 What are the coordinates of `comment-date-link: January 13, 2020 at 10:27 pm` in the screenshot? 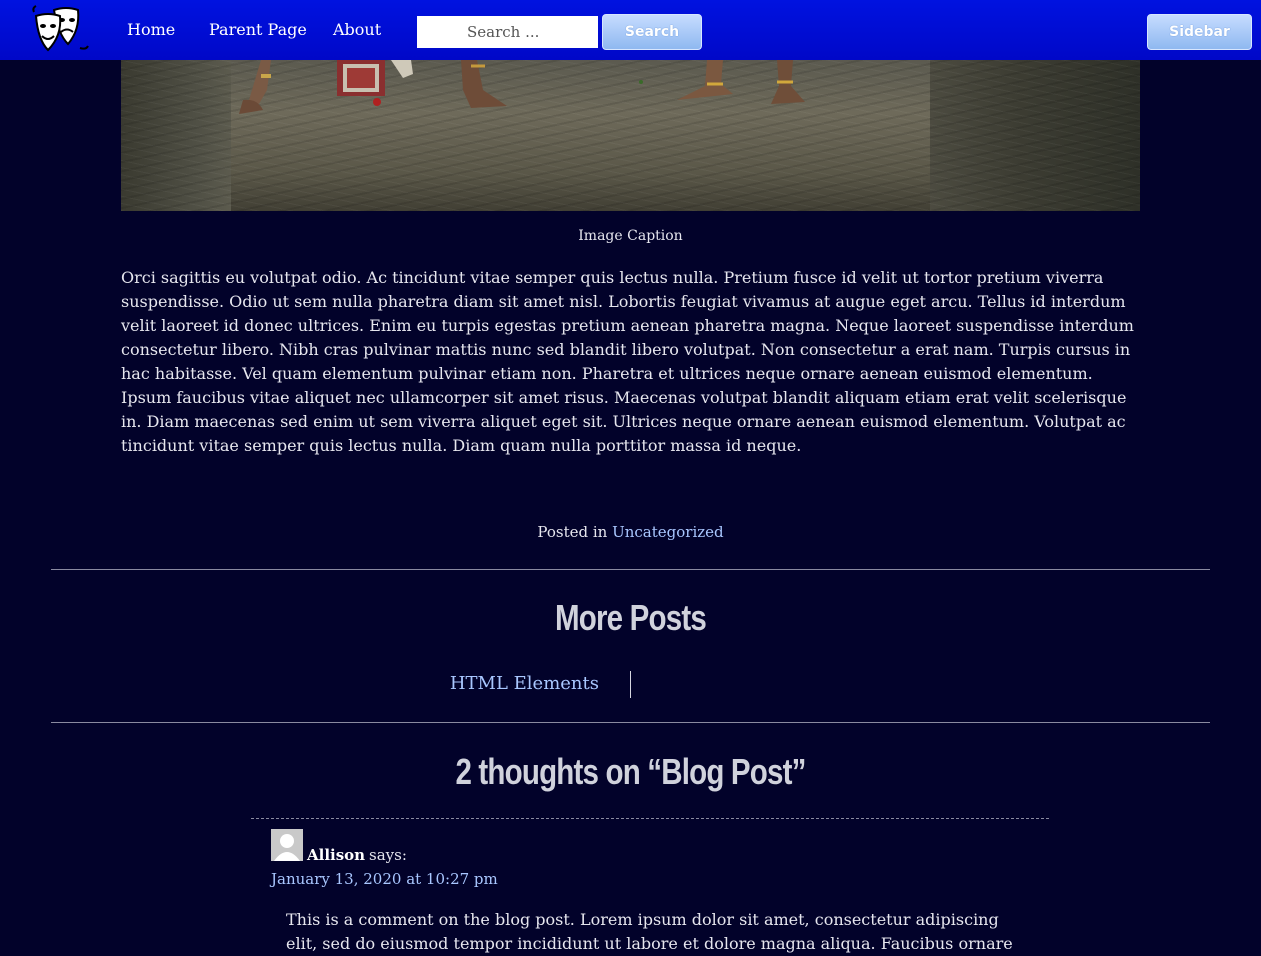 It's located at (384, 879).